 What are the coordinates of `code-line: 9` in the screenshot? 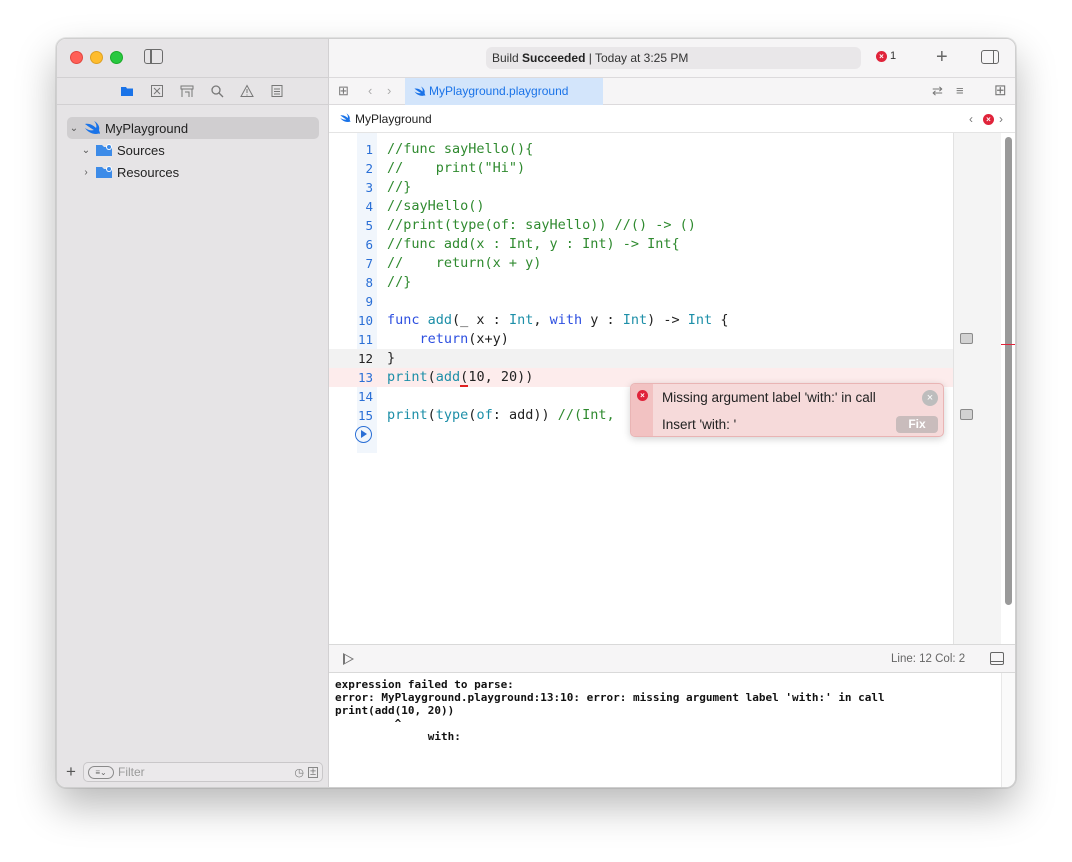 It's located at (641, 301).